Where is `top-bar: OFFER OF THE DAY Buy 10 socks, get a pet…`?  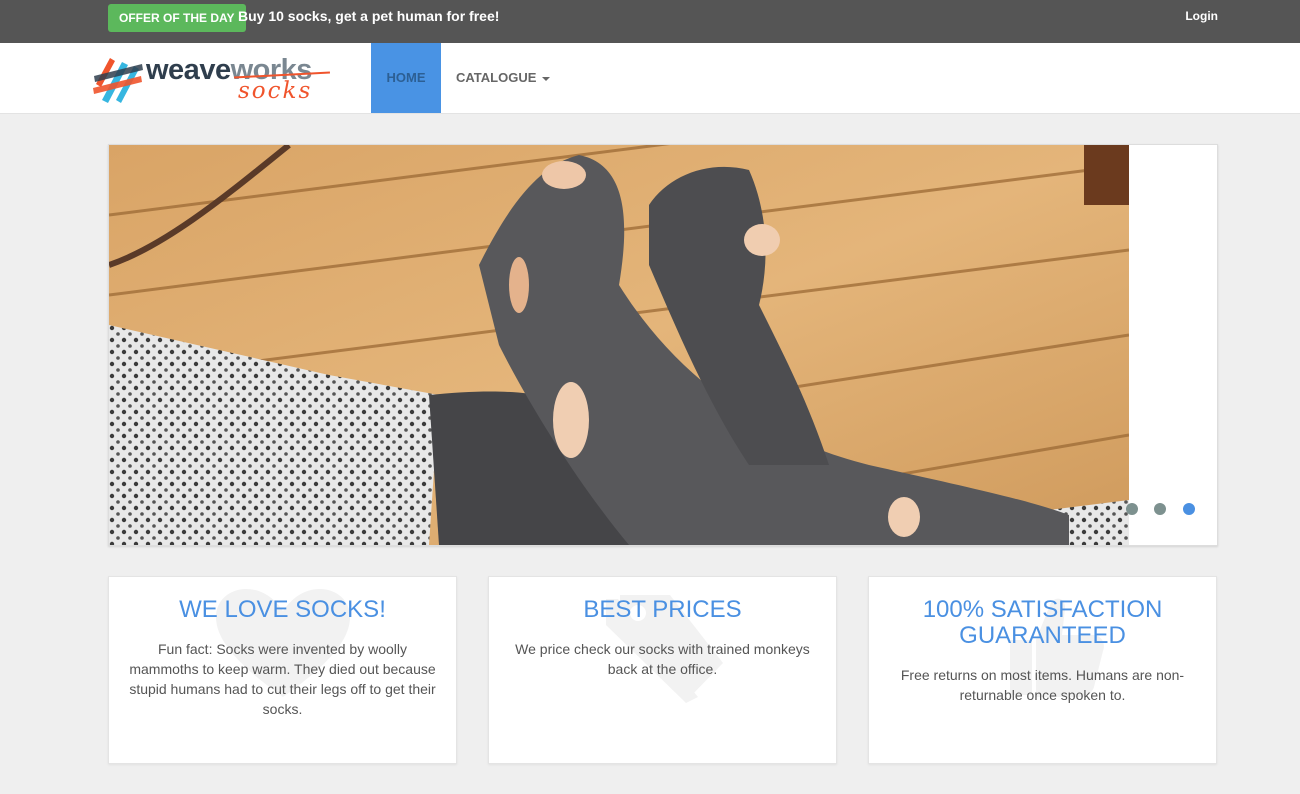
top-bar: OFFER OF THE DAY Buy 10 socks, get a pet… is located at coordinates (650, 21).